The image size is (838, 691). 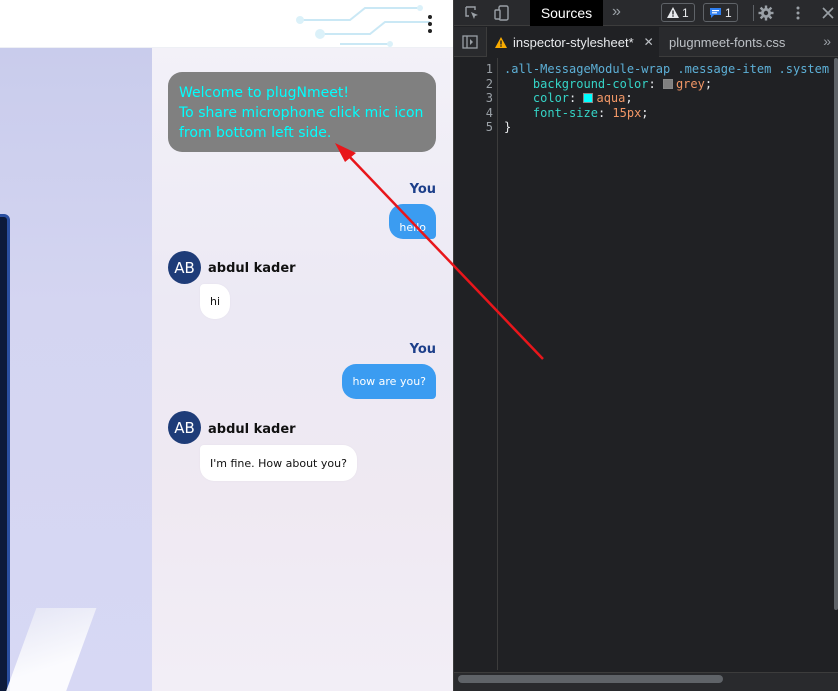 I want to click on messages-badge: 1, so click(x=720, y=12).